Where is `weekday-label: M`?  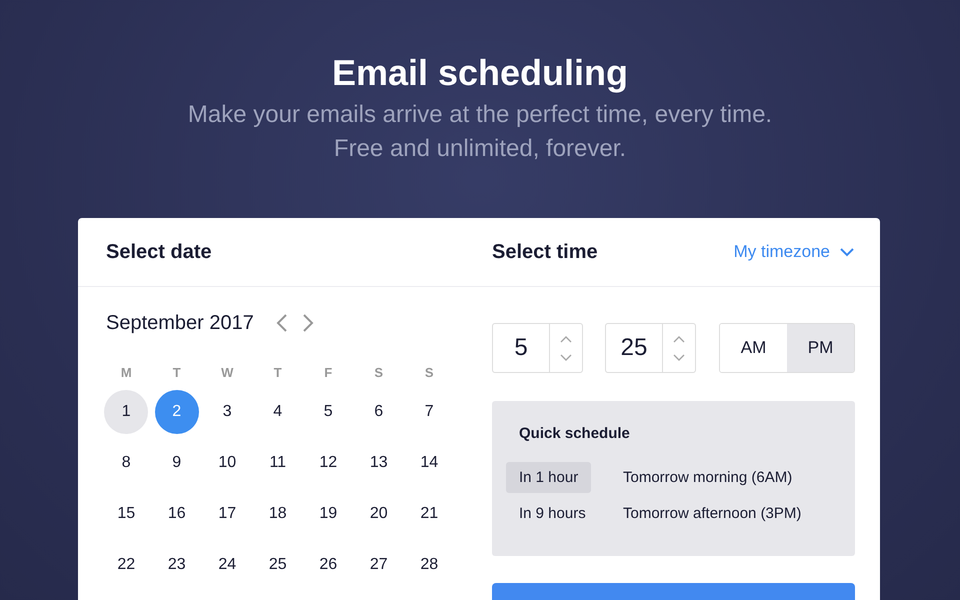
weekday-label: M is located at coordinates (126, 373).